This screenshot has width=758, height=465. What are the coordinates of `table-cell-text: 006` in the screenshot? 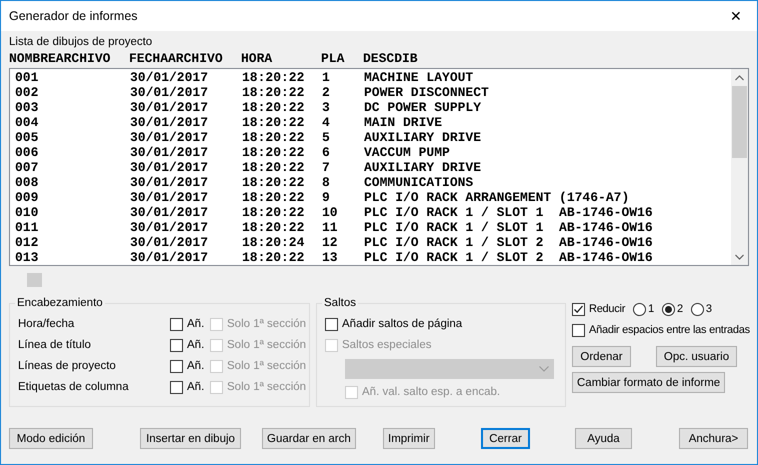 It's located at (27, 152).